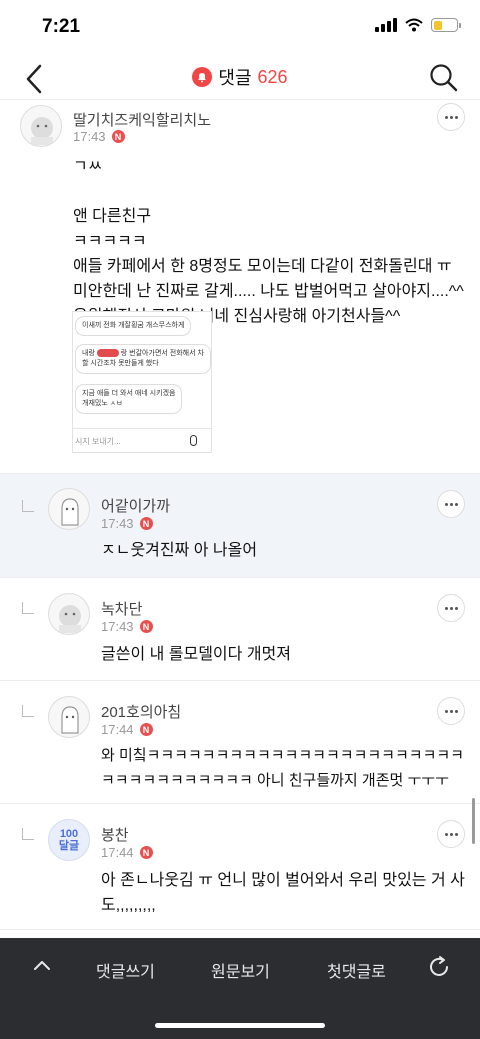  What do you see at coordinates (179, 550) in the screenshot?
I see `comment-text: ㅈㄴ웃겨진짜 아 나올어` at bounding box center [179, 550].